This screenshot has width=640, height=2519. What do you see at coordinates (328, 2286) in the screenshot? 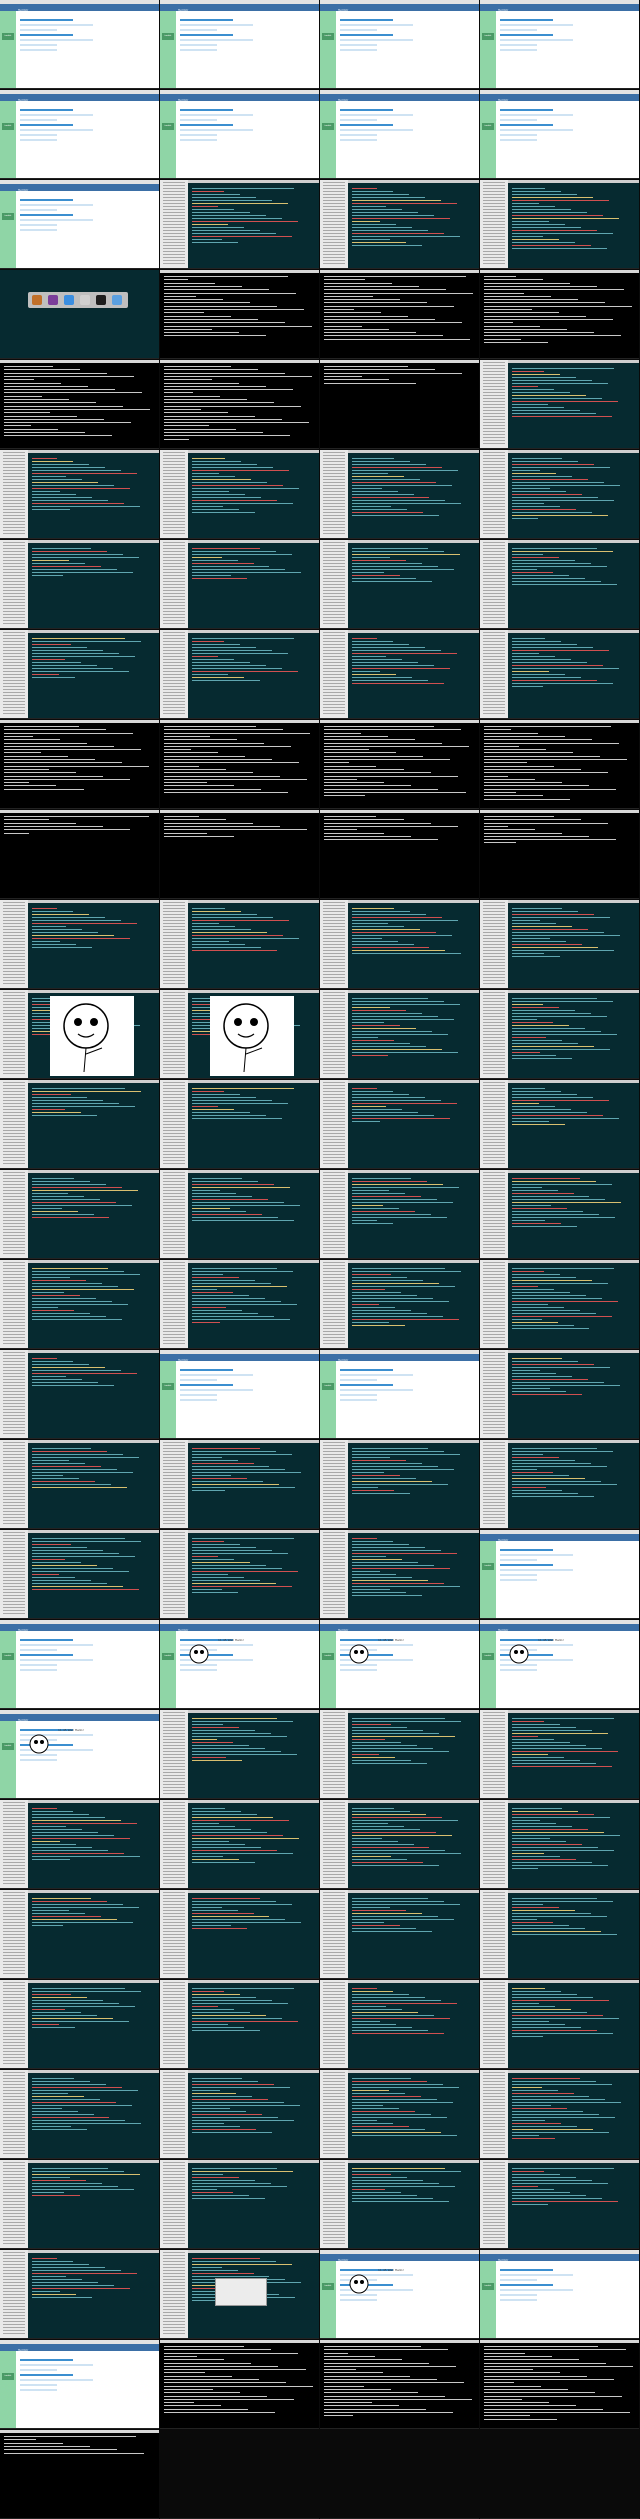
I see `site-logo: tumblr.` at bounding box center [328, 2286].